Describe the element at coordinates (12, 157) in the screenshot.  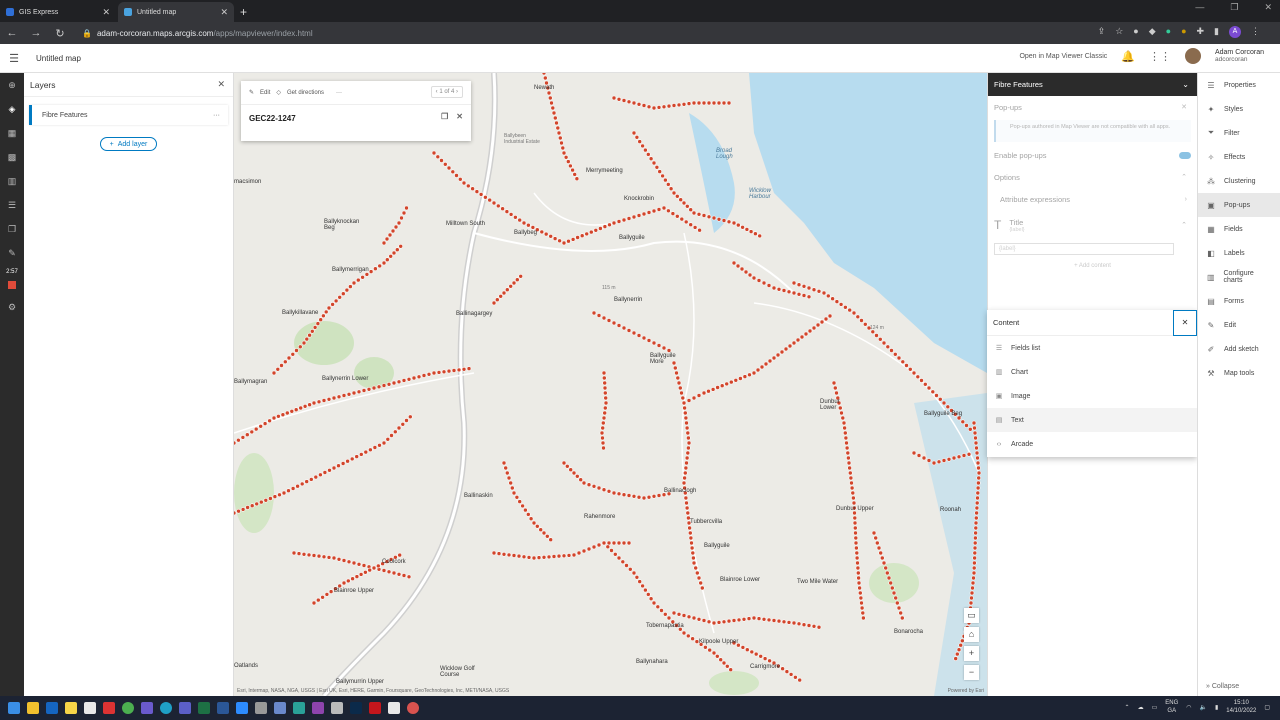
I see `basemap-icon: ▩` at that location.